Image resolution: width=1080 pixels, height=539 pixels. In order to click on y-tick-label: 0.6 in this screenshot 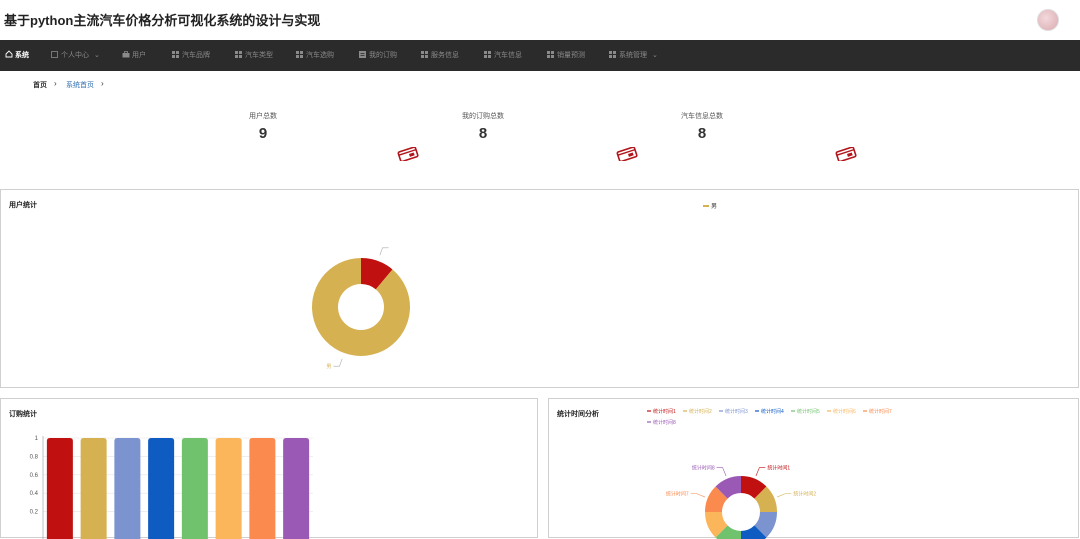, I will do `click(34, 476)`.